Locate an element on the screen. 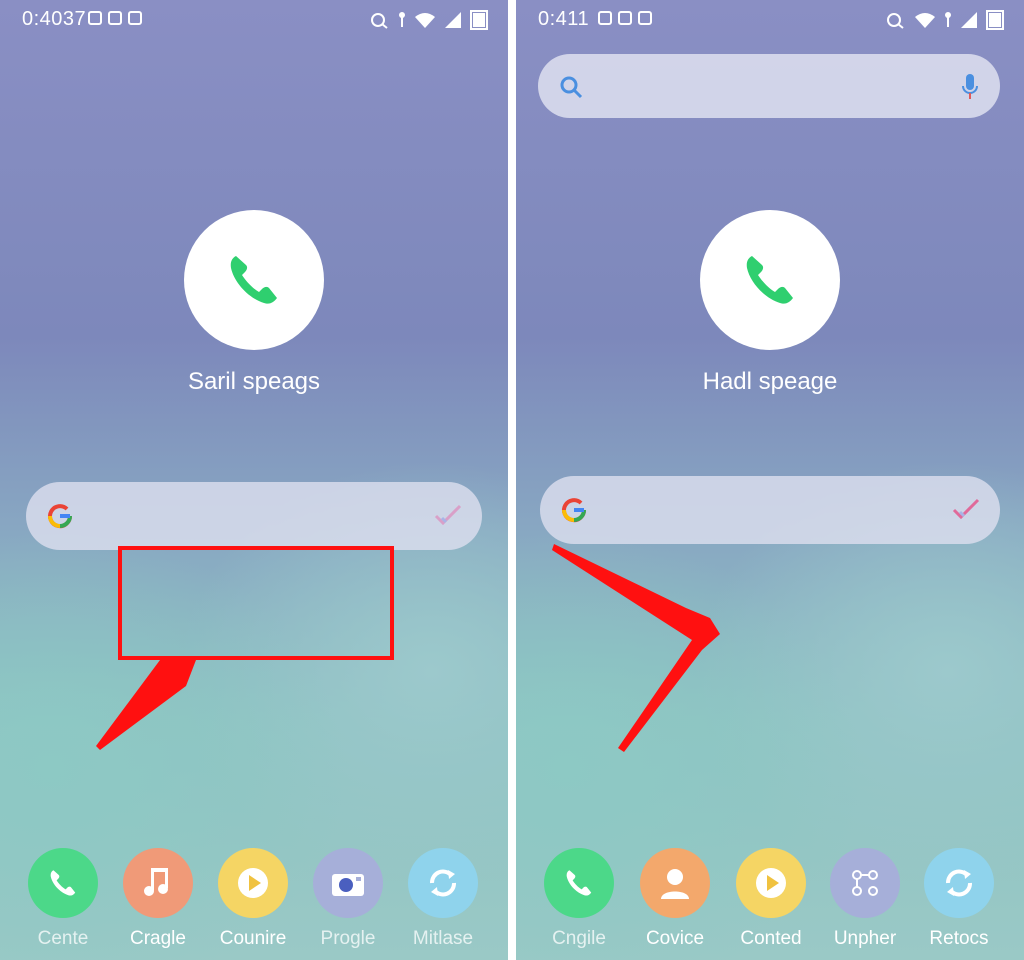  music-note-icon is located at coordinates (156, 882).